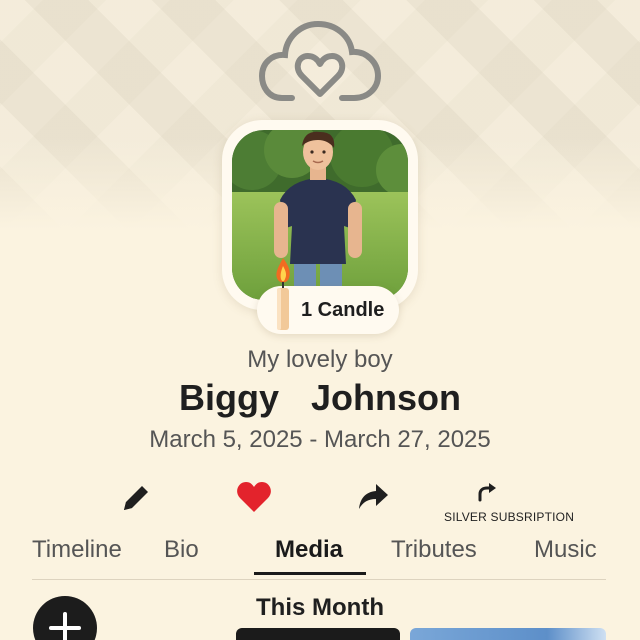 Image resolution: width=640 pixels, height=640 pixels. Describe the element at coordinates (320, 607) in the screenshot. I see `section-title: This Month` at that location.